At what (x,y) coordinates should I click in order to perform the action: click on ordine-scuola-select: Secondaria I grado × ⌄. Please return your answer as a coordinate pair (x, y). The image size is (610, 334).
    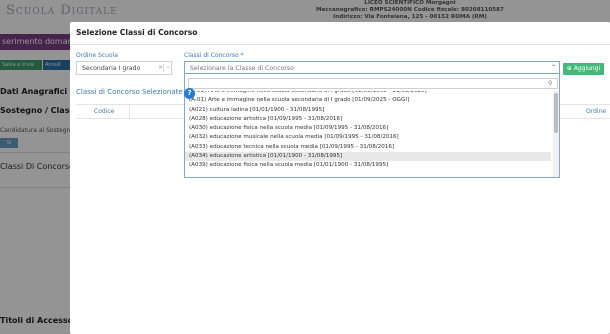
    Looking at the image, I should click on (124, 68).